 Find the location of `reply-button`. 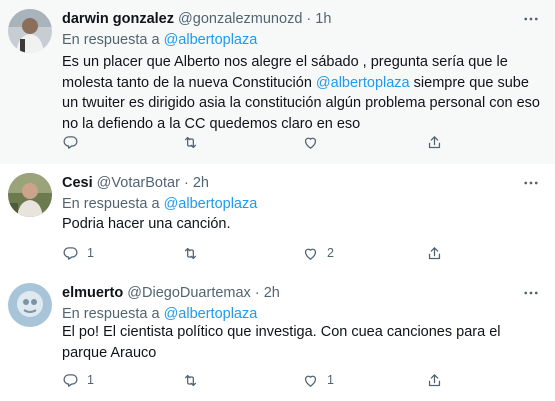

reply-button is located at coordinates (74, 142).